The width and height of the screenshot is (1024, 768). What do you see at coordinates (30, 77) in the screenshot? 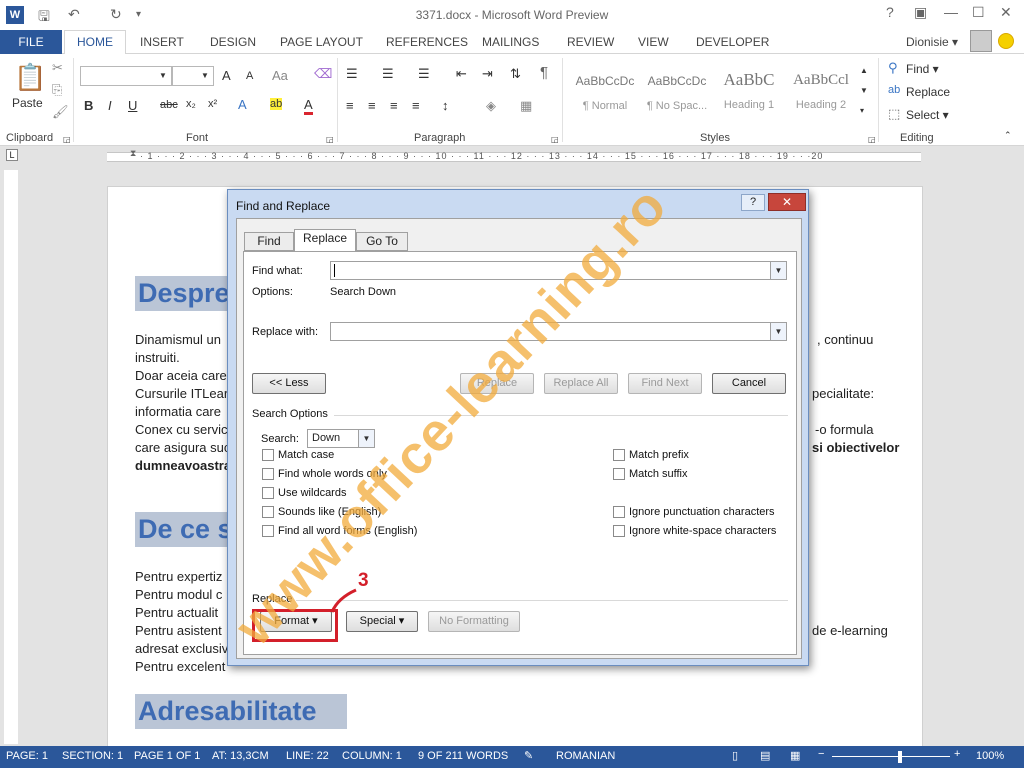
I see `paste-icon: 📋` at bounding box center [30, 77].